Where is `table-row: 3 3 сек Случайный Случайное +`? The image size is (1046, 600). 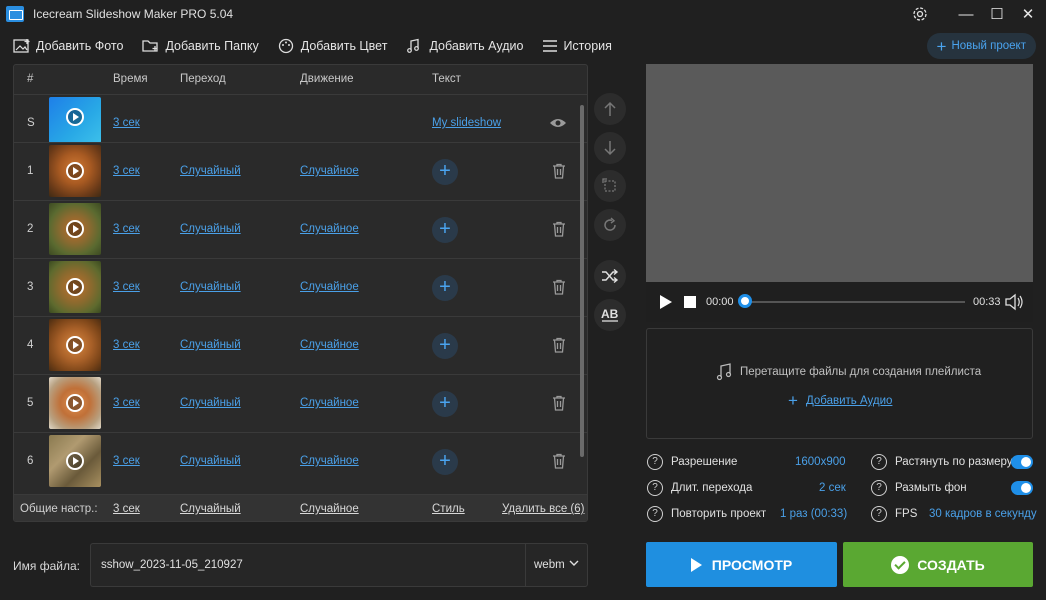
table-row: 3 3 сек Случайный Случайное + is located at coordinates (300, 287).